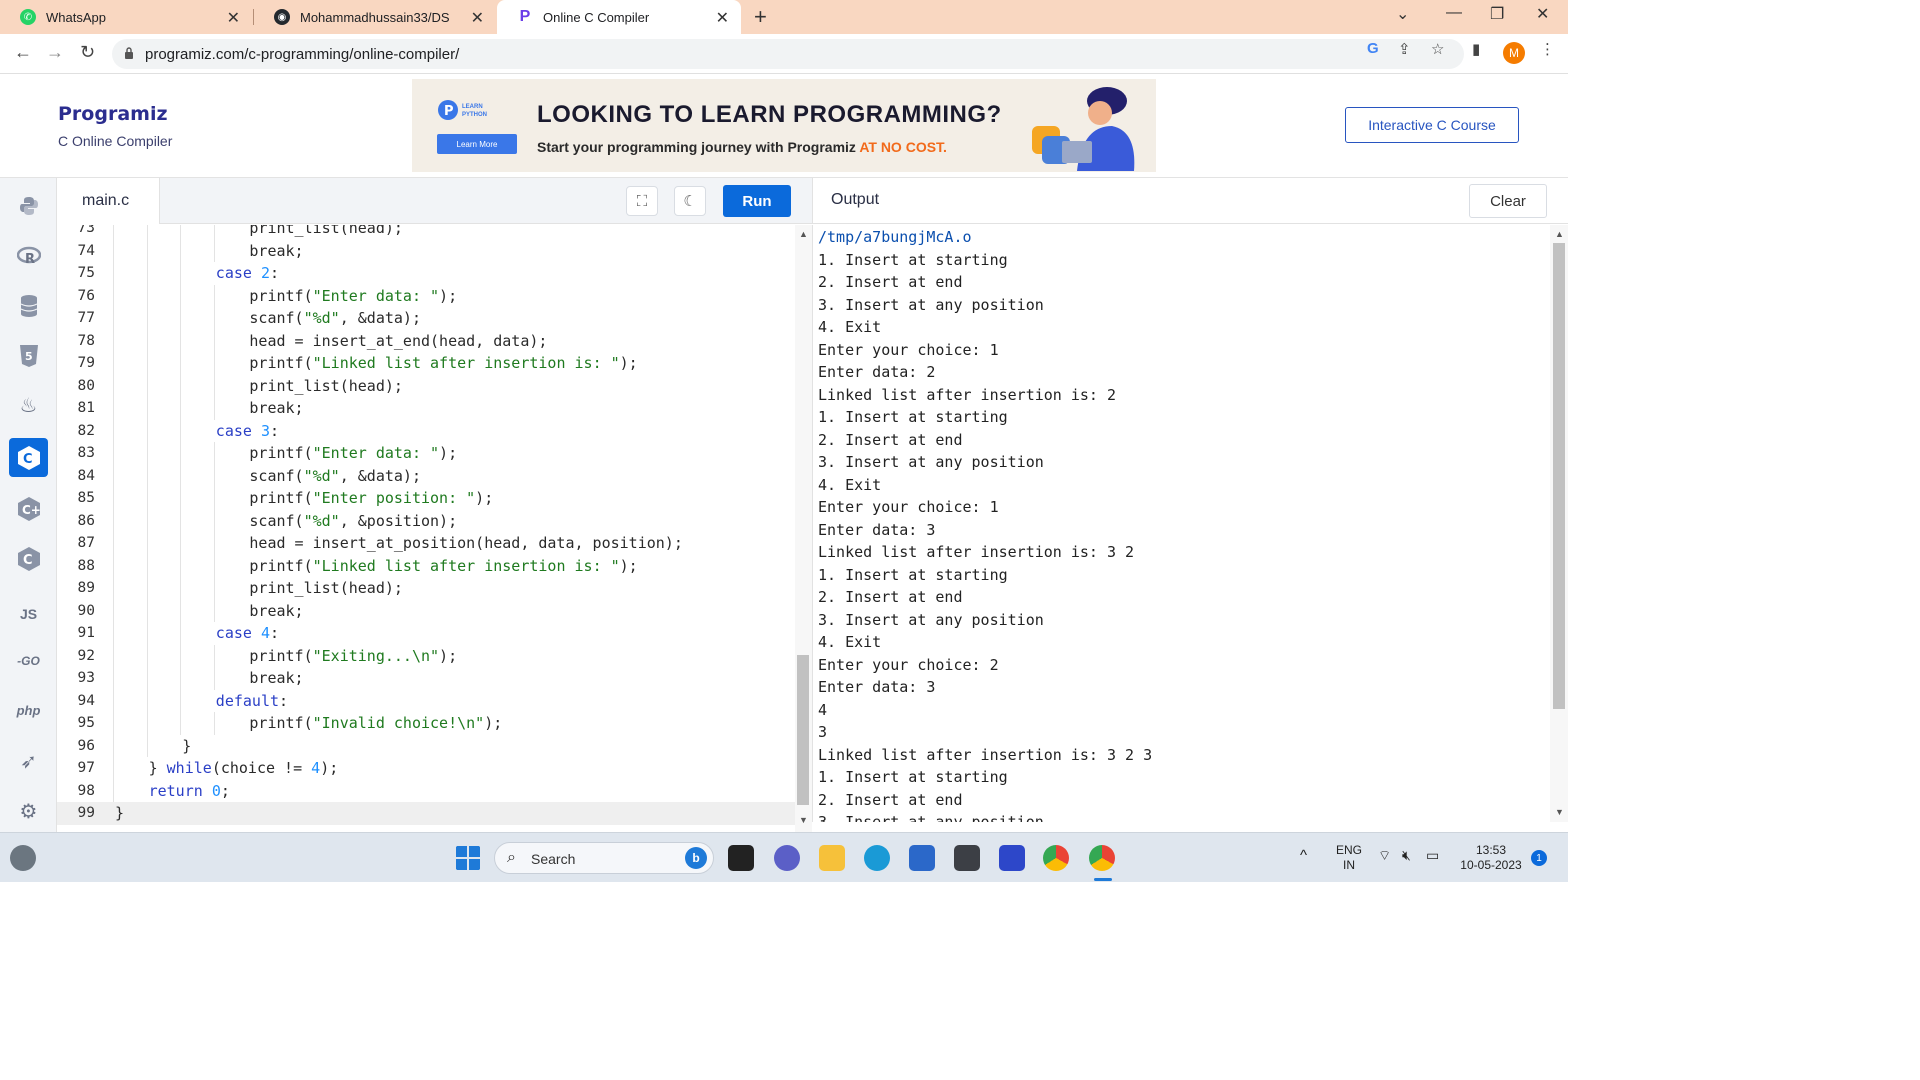 Image resolution: width=1920 pixels, height=1080 pixels. What do you see at coordinates (787, 858) in the screenshot?
I see `teams-chat-icon` at bounding box center [787, 858].